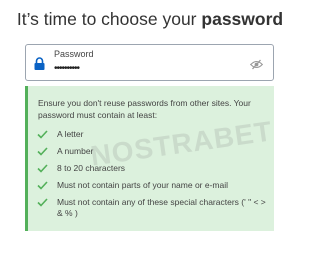 The image size is (320, 254). Describe the element at coordinates (75, 151) in the screenshot. I see `requirement-text: A number` at that location.